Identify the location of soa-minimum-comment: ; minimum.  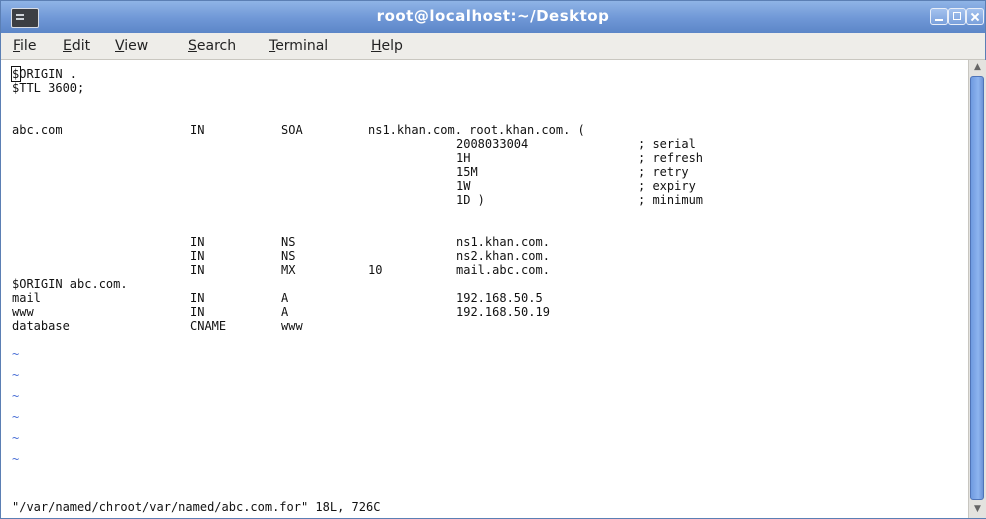
(671, 200).